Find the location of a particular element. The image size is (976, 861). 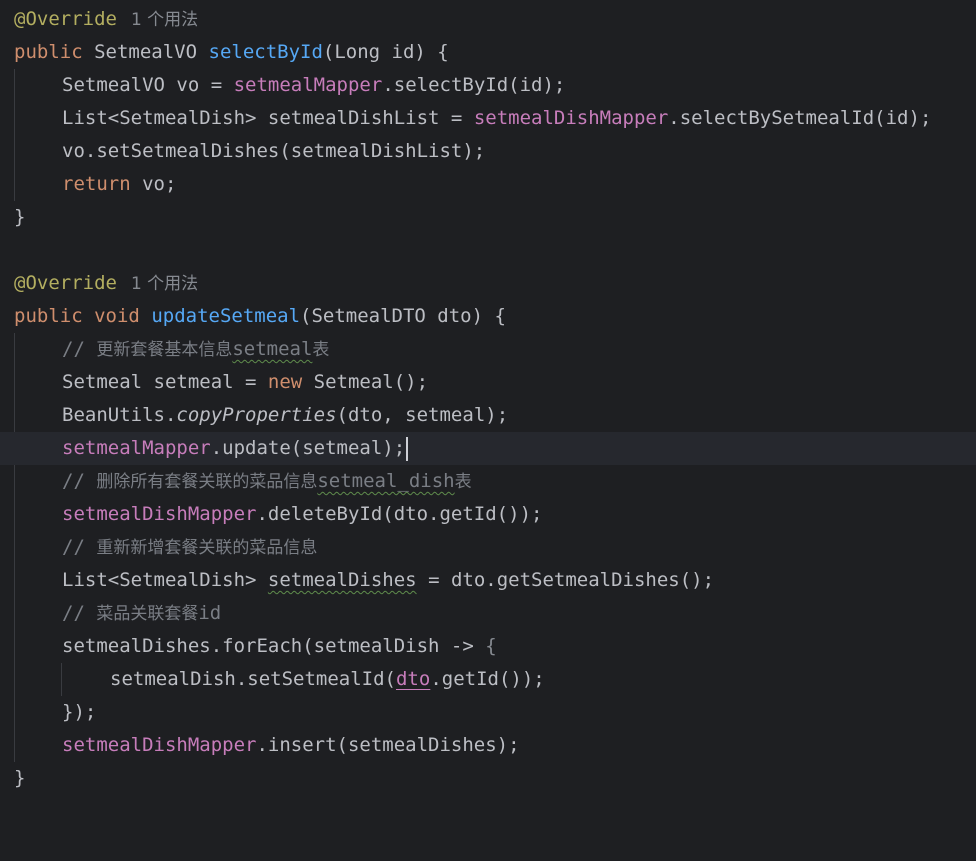

code-line: setmealDishMapper.insert(setmealDishes); is located at coordinates (488, 745).